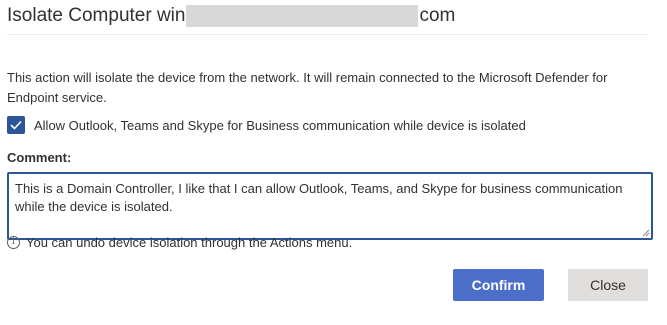 The width and height of the screenshot is (667, 325). I want to click on info-icon: i, so click(13, 242).